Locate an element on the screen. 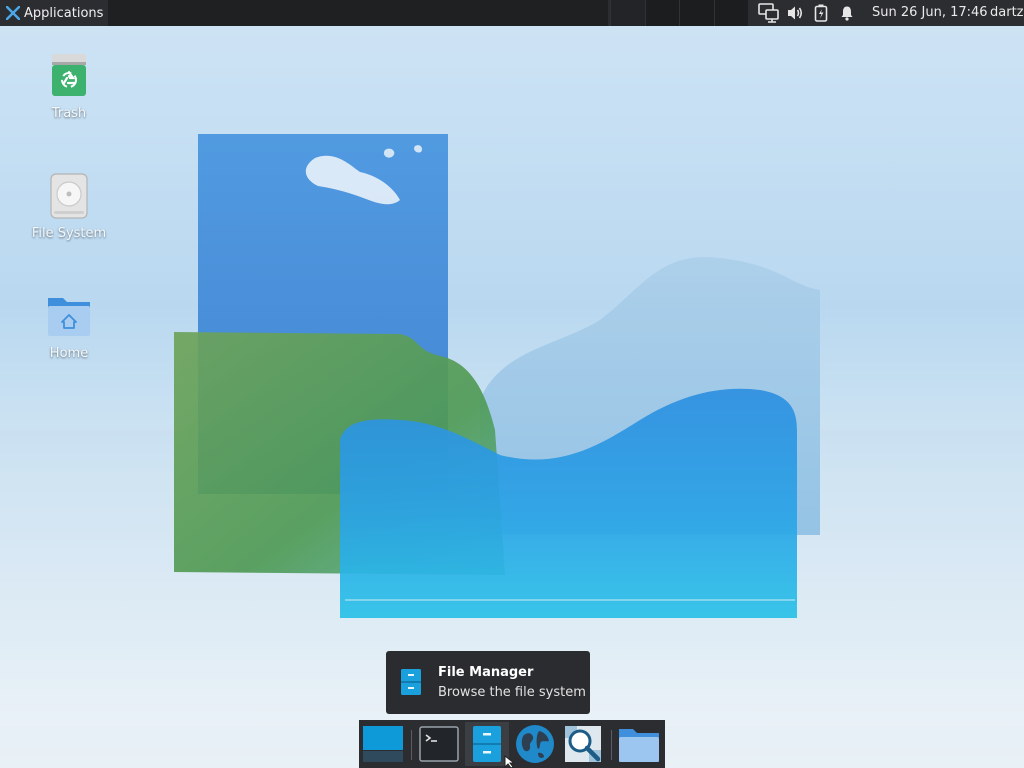 The width and height of the screenshot is (1024, 768). desktop-icon-label: Trash is located at coordinates (69, 113).